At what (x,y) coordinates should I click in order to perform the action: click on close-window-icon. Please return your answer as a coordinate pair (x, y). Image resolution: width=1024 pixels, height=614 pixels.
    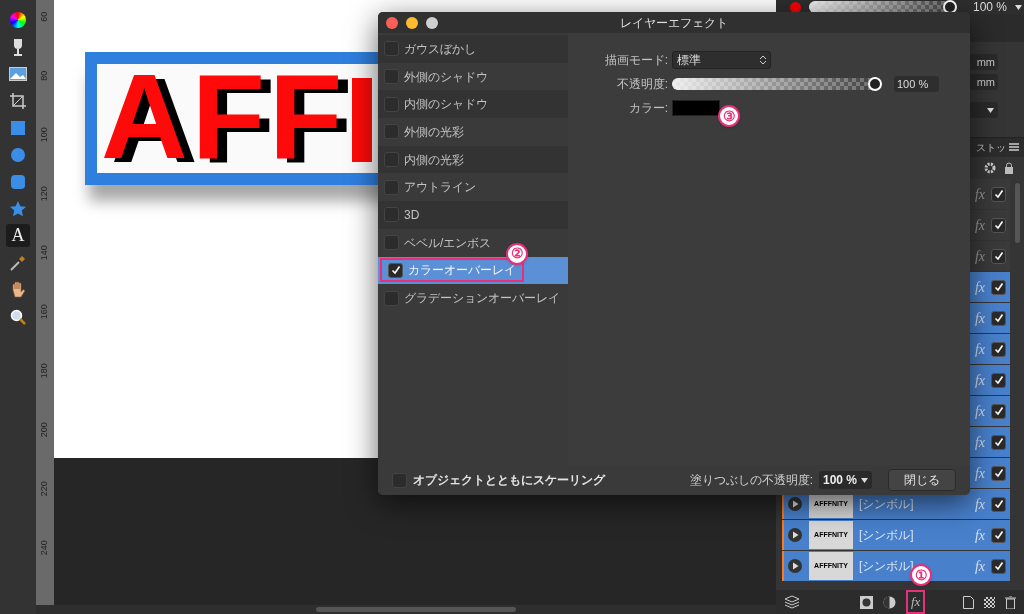
    Looking at the image, I should click on (392, 22).